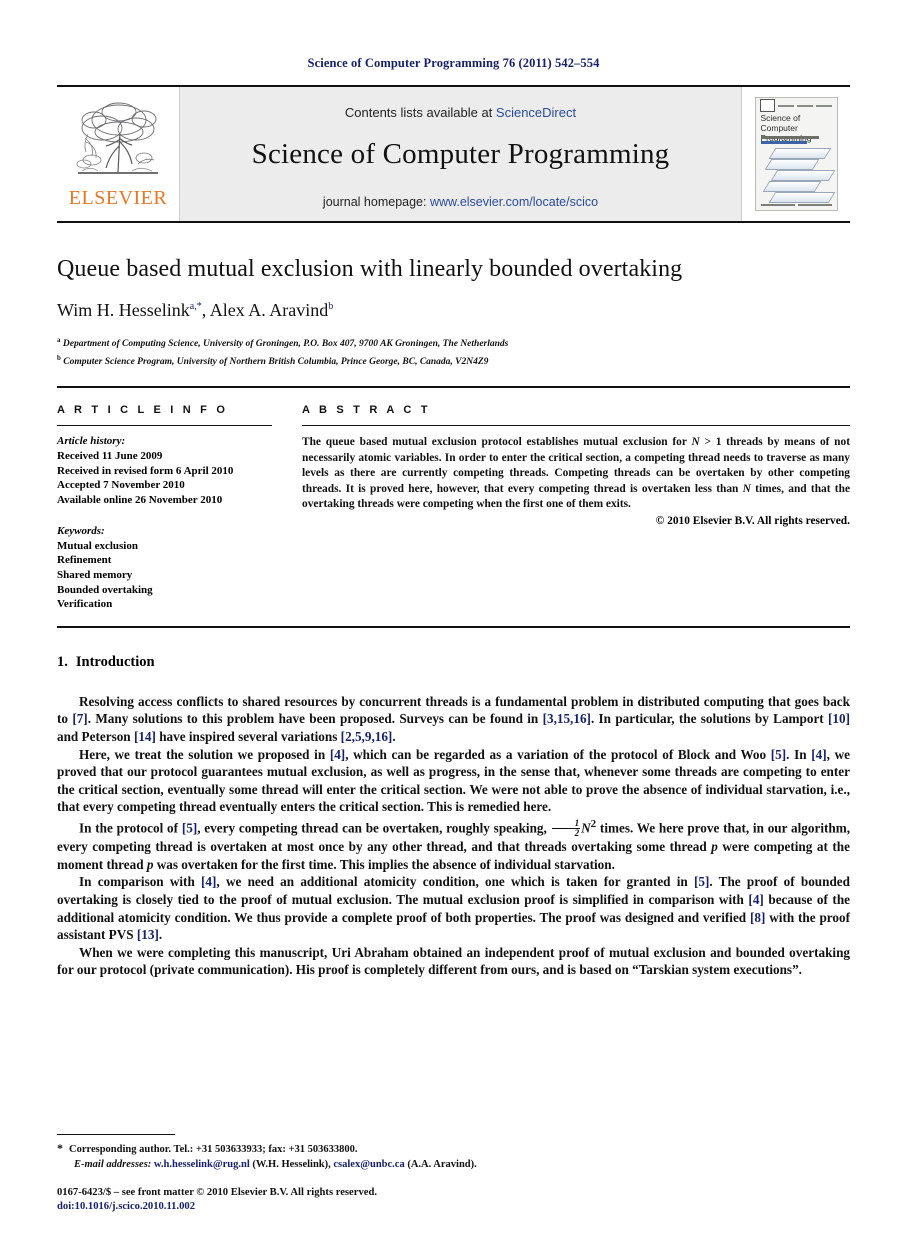 This screenshot has height=1238, width=907. What do you see at coordinates (475, 1164) in the screenshot?
I see `email-end-period: .` at bounding box center [475, 1164].